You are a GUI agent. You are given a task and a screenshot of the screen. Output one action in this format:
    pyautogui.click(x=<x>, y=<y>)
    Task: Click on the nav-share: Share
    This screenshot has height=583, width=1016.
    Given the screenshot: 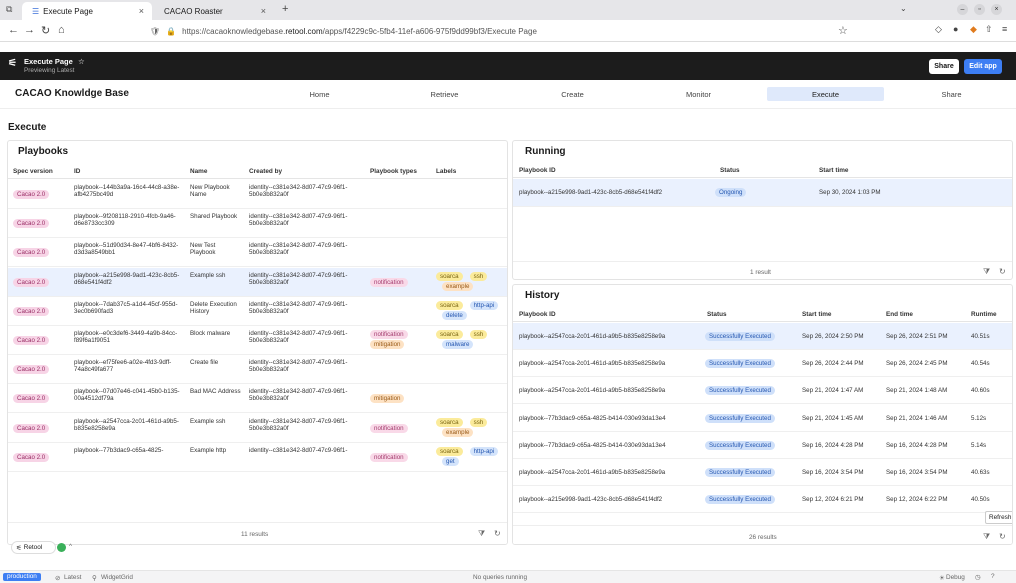 What is the action you would take?
    pyautogui.click(x=951, y=94)
    